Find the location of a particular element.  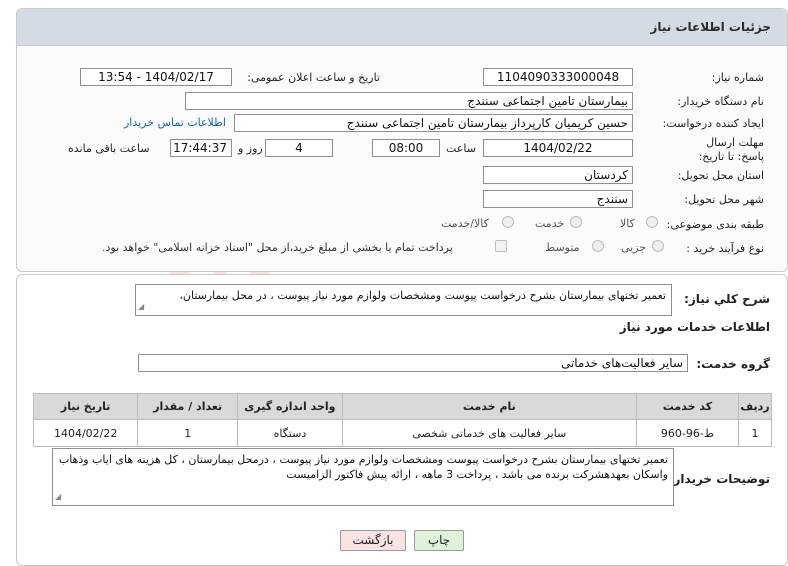

page-title: جزئیات اطلاعات نیاز is located at coordinates (710, 27).